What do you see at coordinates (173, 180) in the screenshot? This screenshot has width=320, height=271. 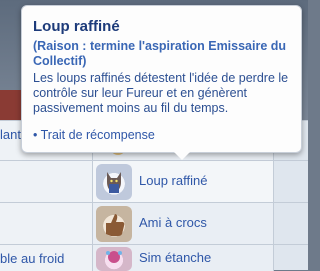 I see `trait-label: Loup raffiné` at bounding box center [173, 180].